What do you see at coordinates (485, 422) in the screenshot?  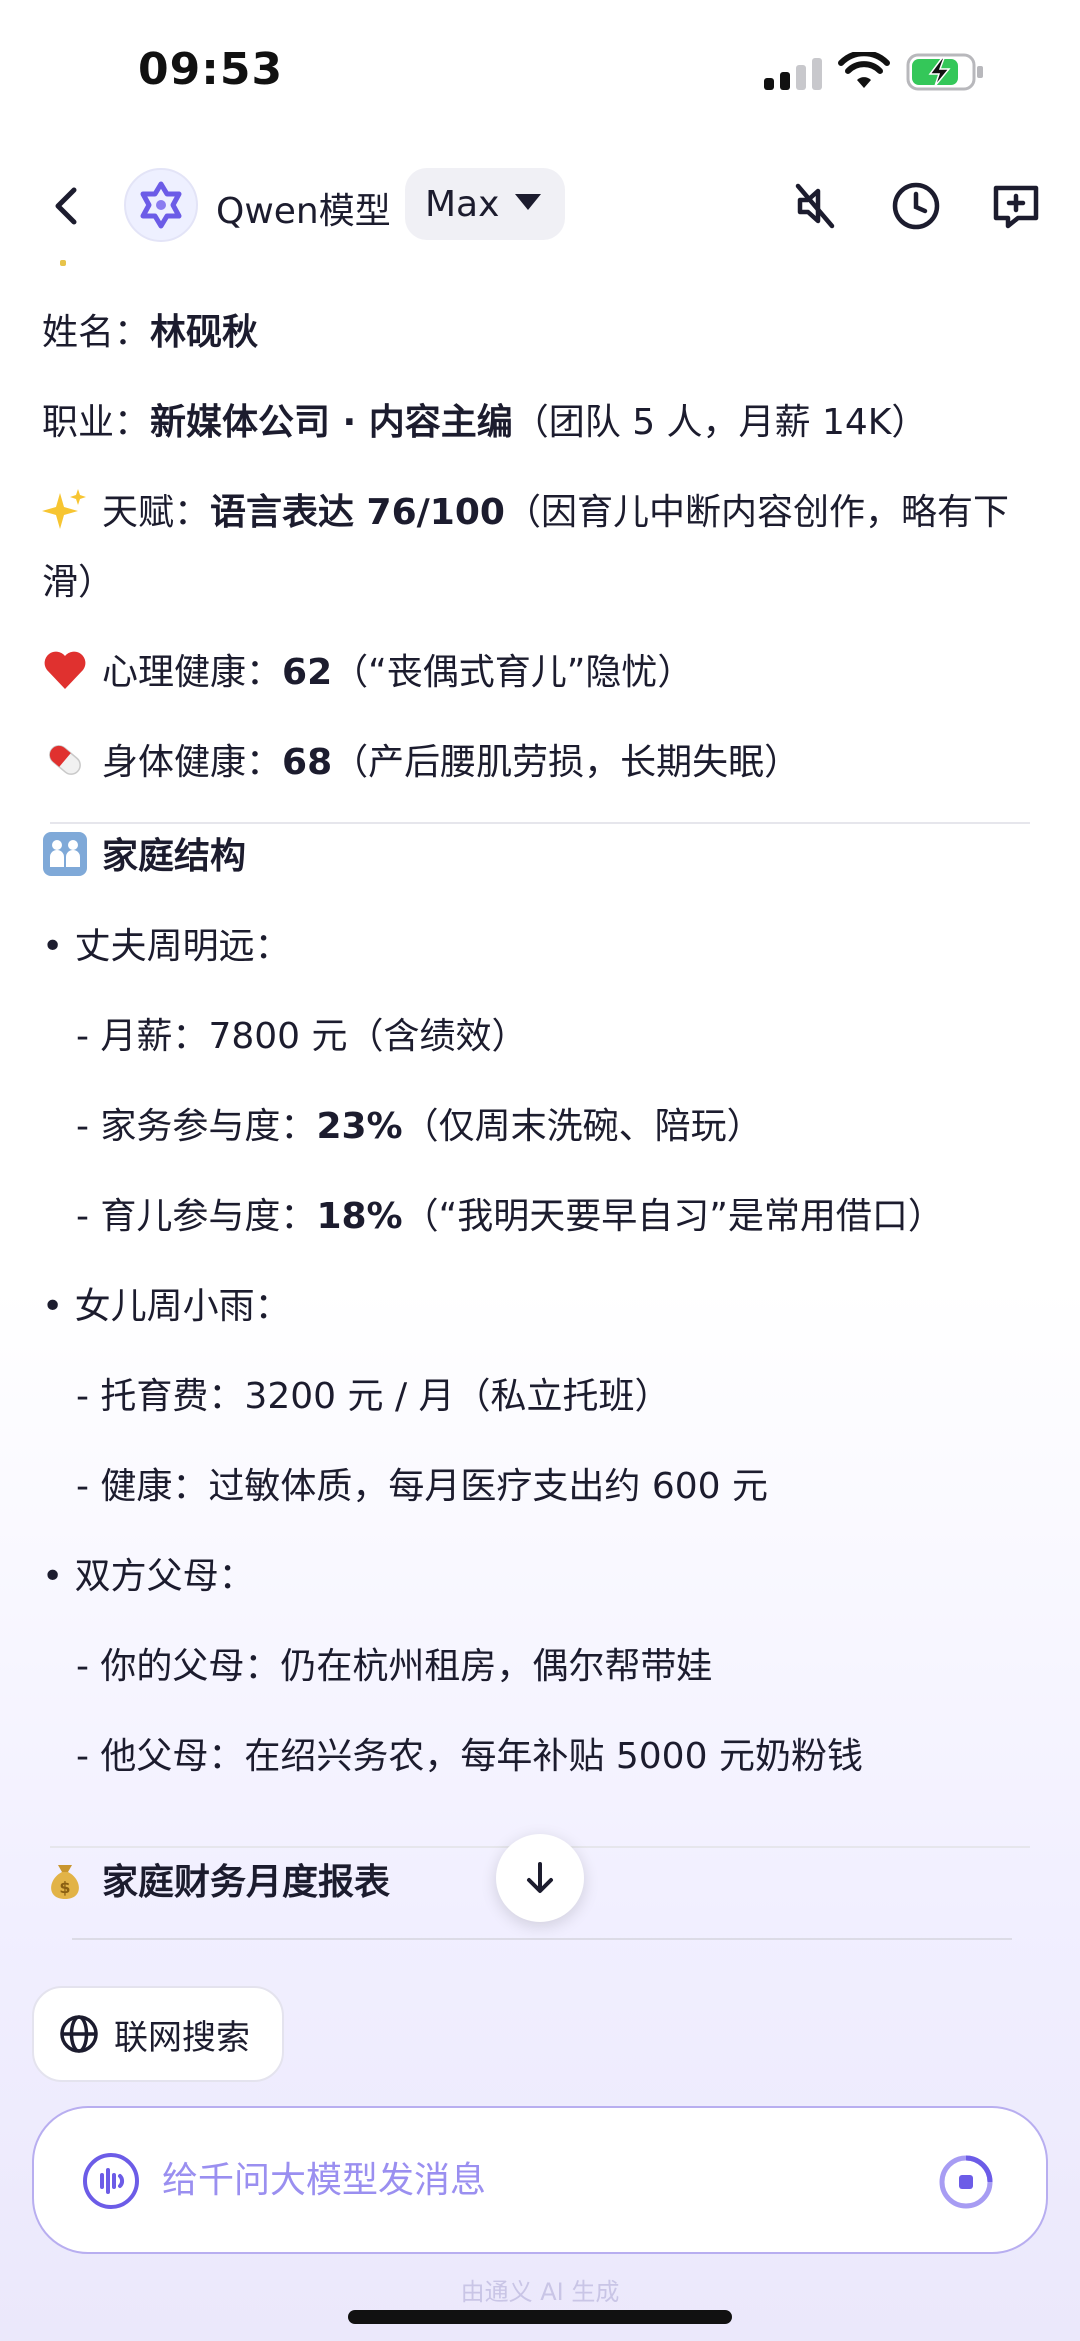 I see `profile-job-line: 职业：新媒体公司 · 内容主编（团队 5 人，月薪 14K）` at bounding box center [485, 422].